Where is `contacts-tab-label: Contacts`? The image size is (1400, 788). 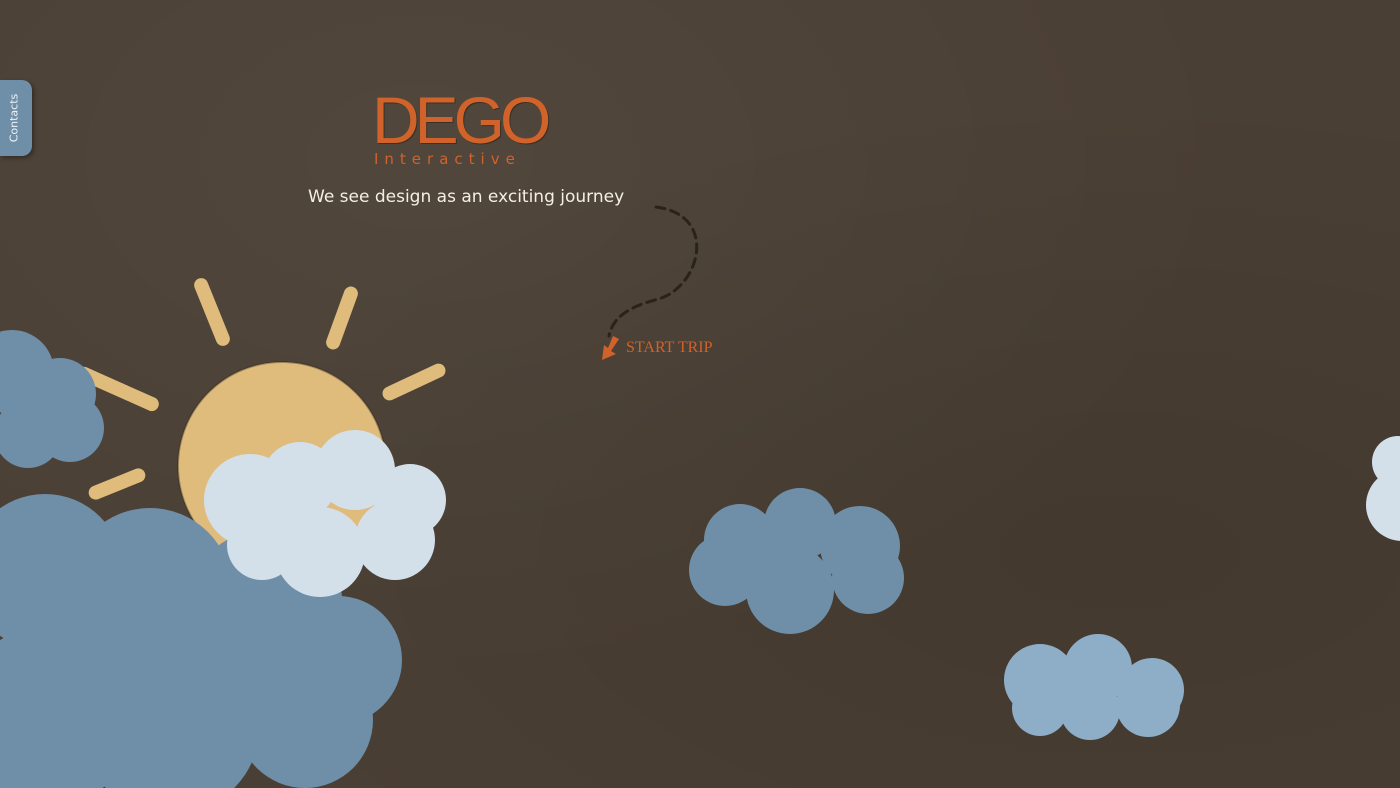 contacts-tab-label: Contacts is located at coordinates (14, 118).